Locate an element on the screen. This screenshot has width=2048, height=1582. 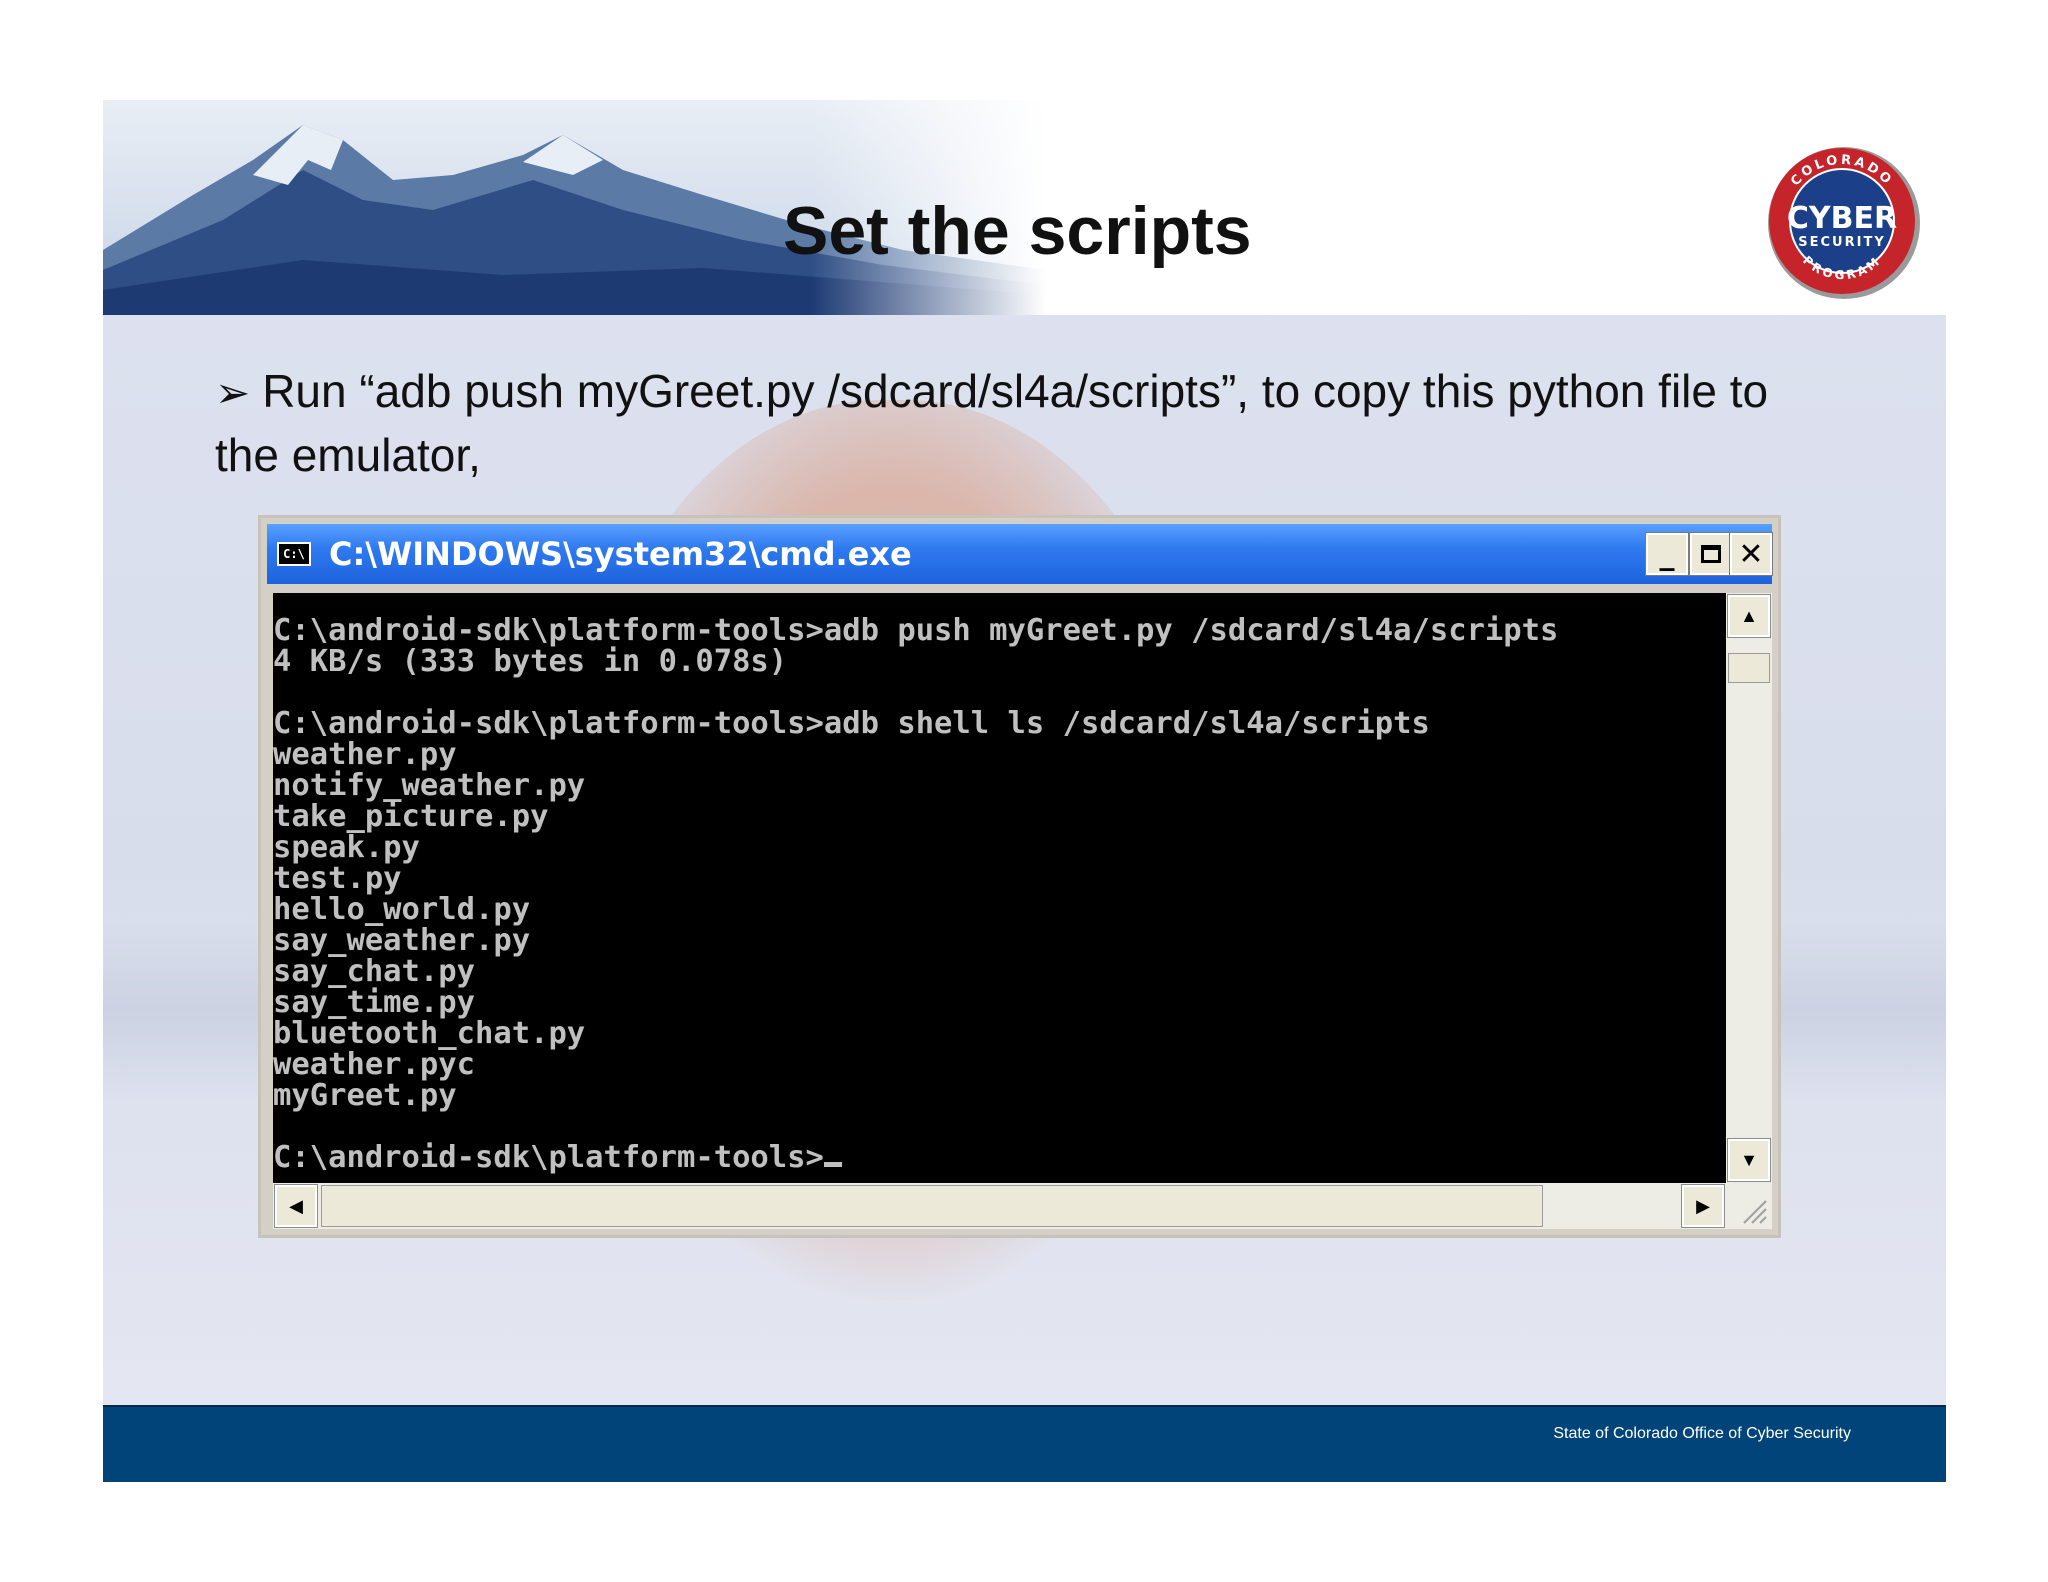
text-cursor is located at coordinates (832, 1164).